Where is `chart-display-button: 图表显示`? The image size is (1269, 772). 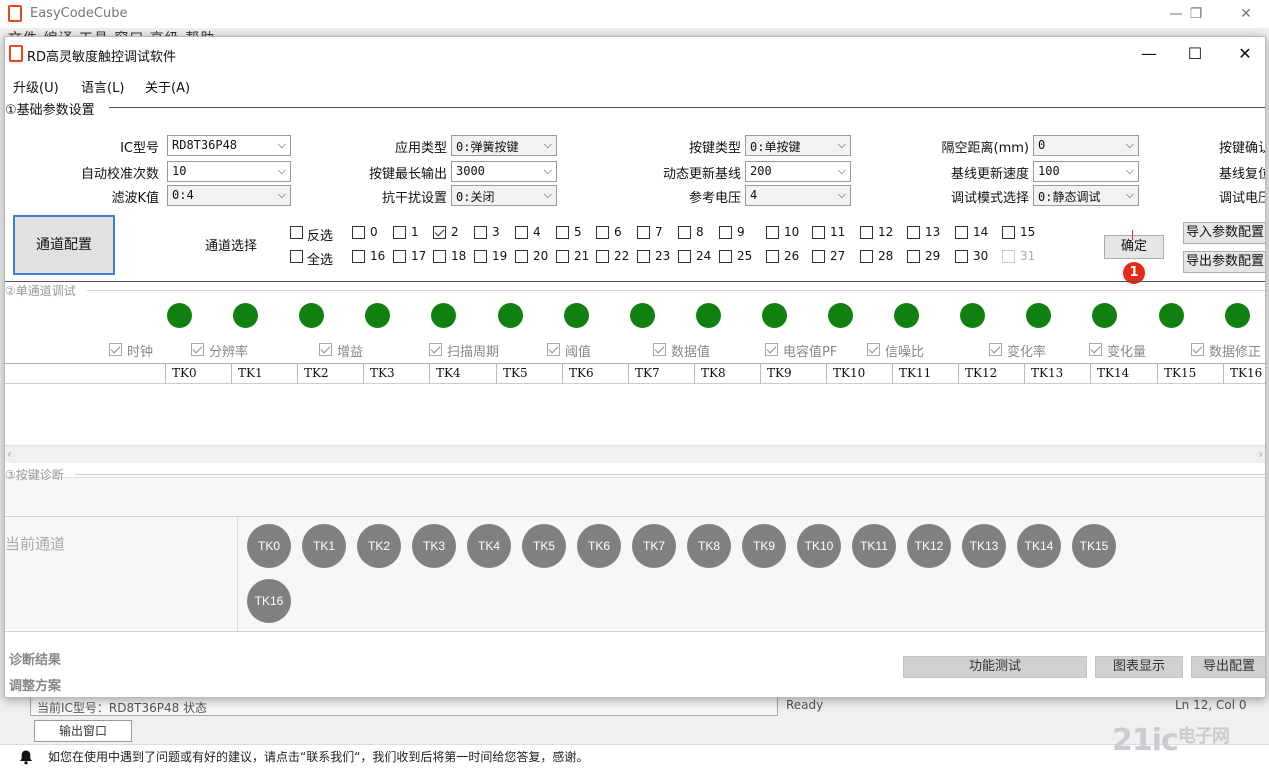 chart-display-button: 图表显示 is located at coordinates (1139, 667).